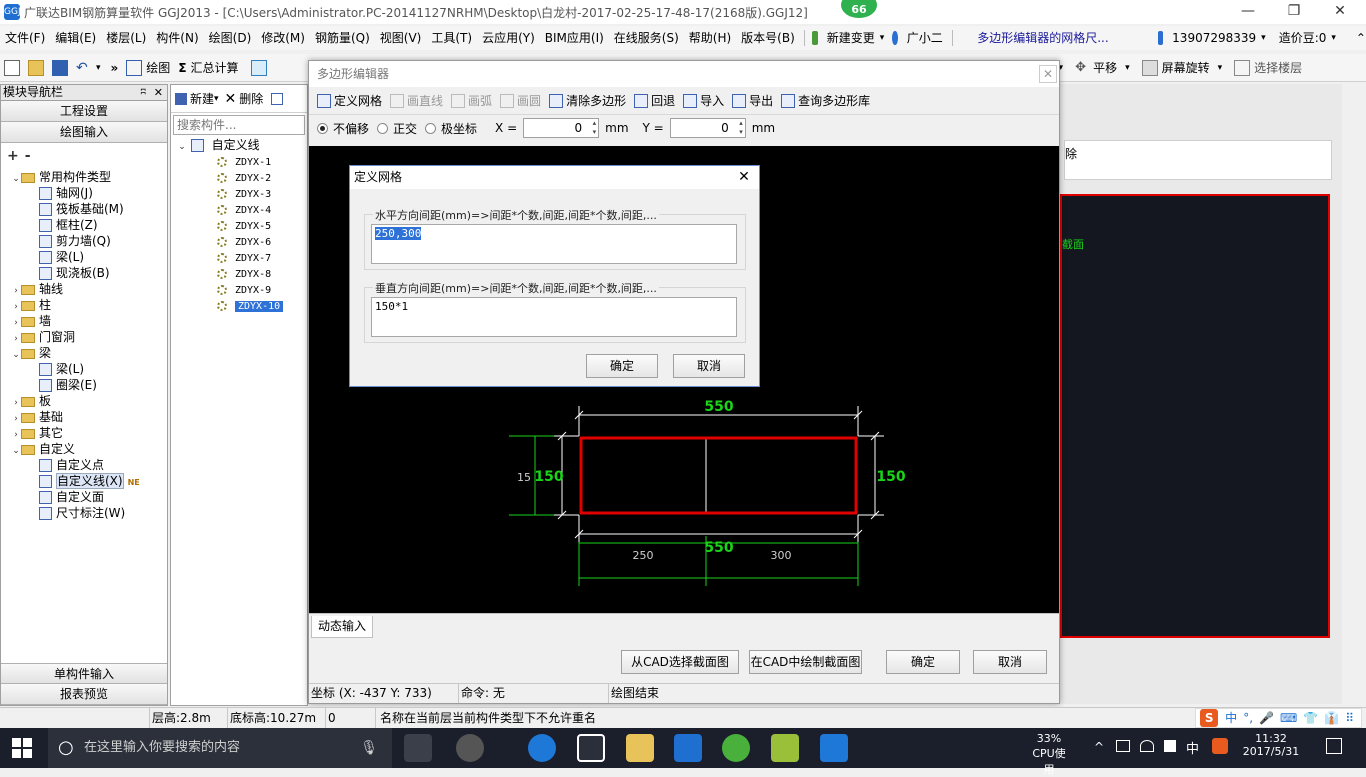  Describe the element at coordinates (1266, 718) in the screenshot. I see `voice-icon: 🎤` at that location.